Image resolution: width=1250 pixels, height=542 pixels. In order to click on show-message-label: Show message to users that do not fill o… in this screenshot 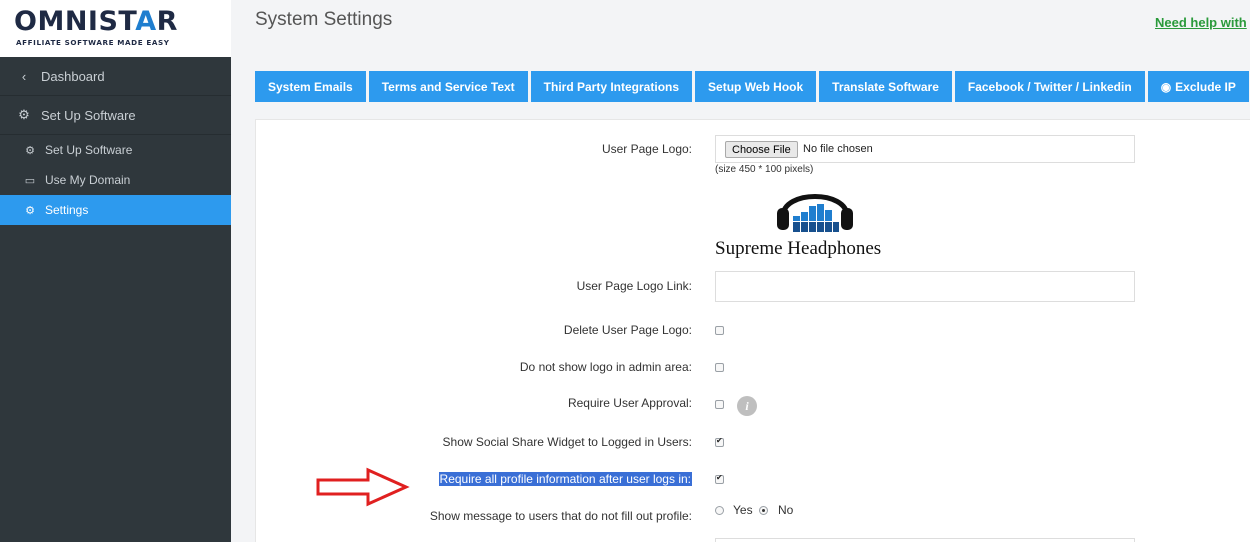, I will do `click(560, 516)`.